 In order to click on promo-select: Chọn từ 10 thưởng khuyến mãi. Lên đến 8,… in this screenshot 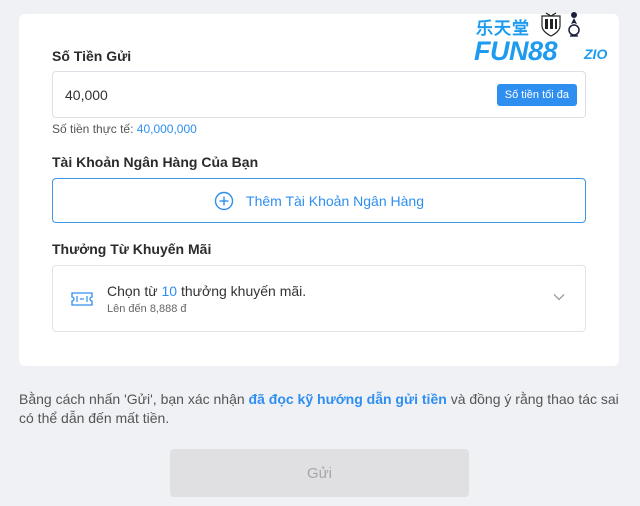, I will do `click(319, 298)`.